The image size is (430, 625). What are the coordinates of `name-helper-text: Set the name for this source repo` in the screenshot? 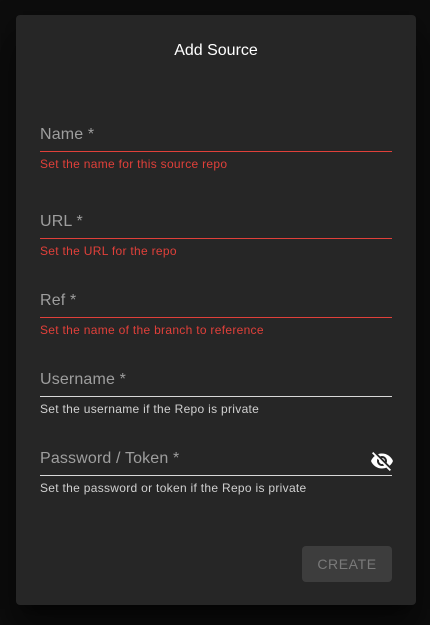 It's located at (134, 164).